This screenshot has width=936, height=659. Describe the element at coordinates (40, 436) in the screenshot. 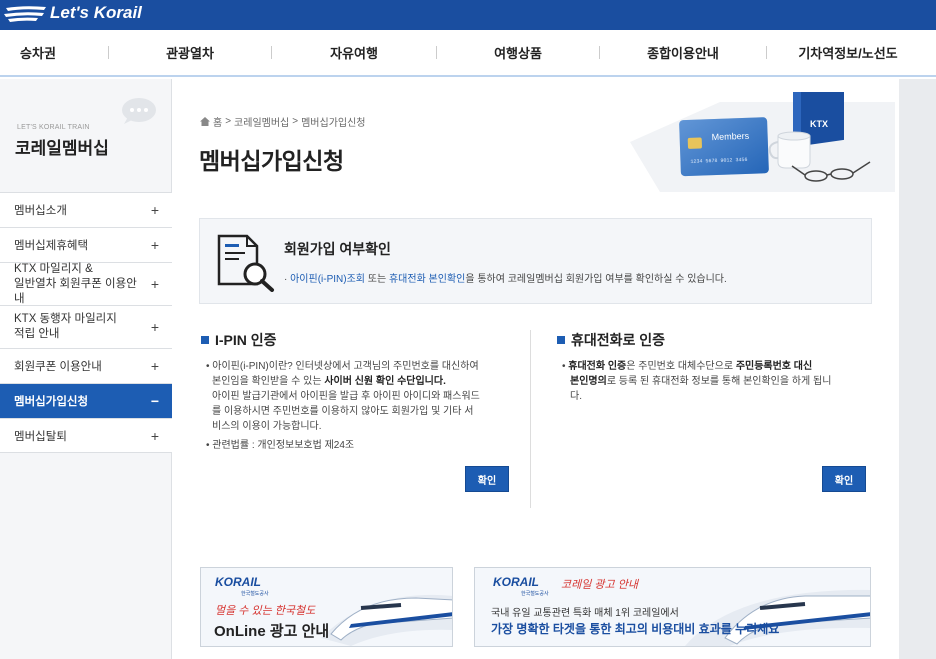

I see `sidebar-item-label: 멤버십탈퇴` at that location.